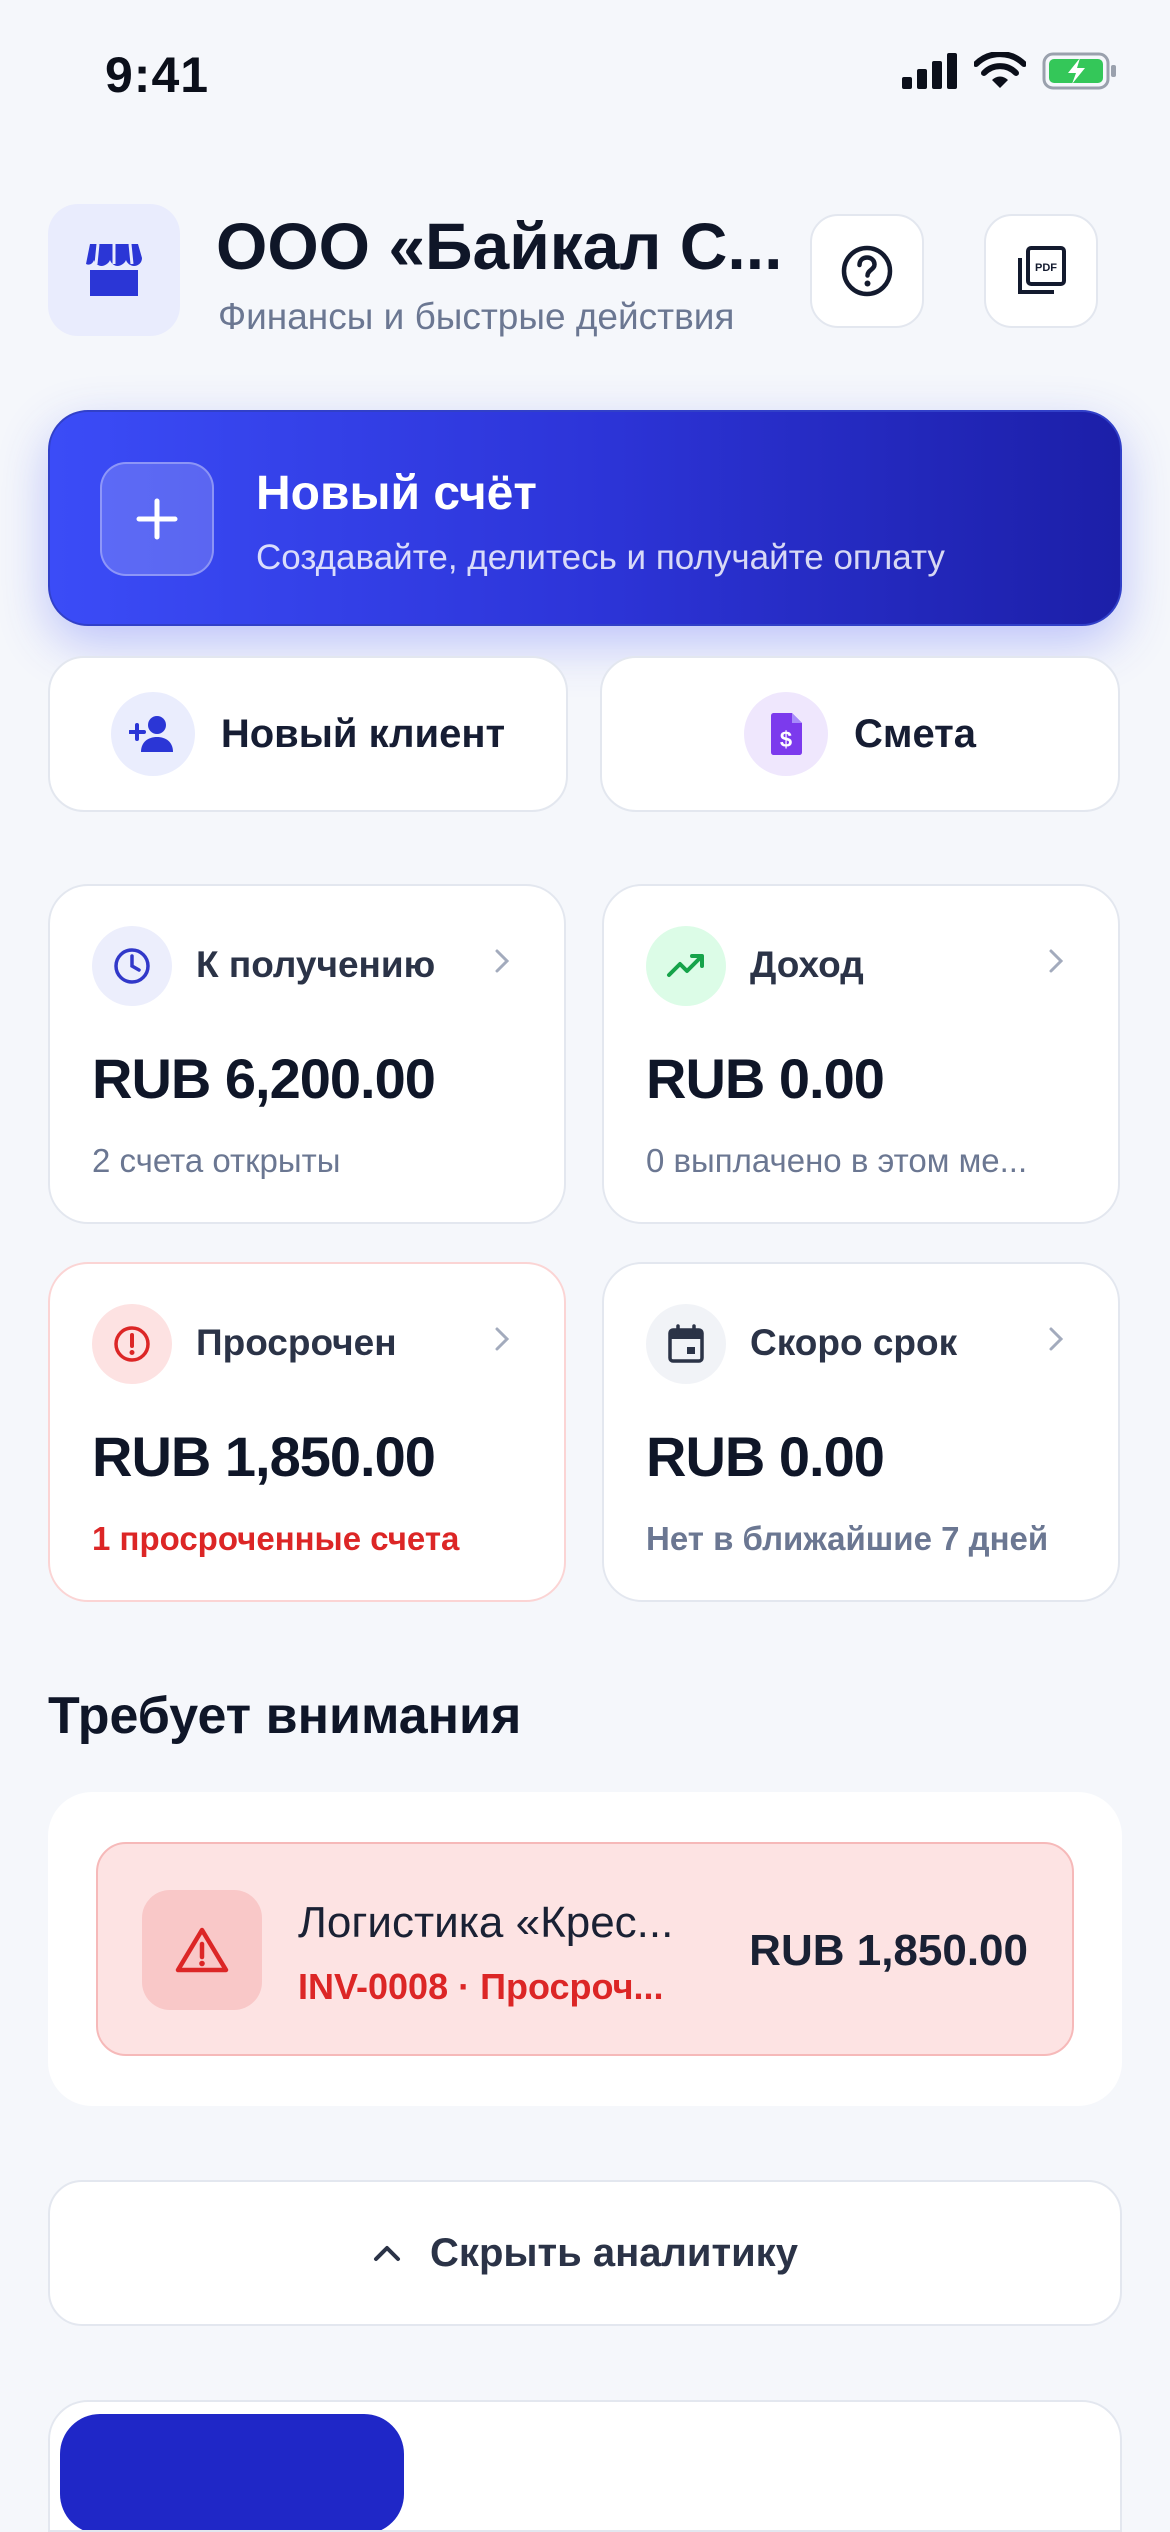 Image resolution: width=1170 pixels, height=2532 pixels. Describe the element at coordinates (686, 966) in the screenshot. I see `trending-up-icon` at that location.